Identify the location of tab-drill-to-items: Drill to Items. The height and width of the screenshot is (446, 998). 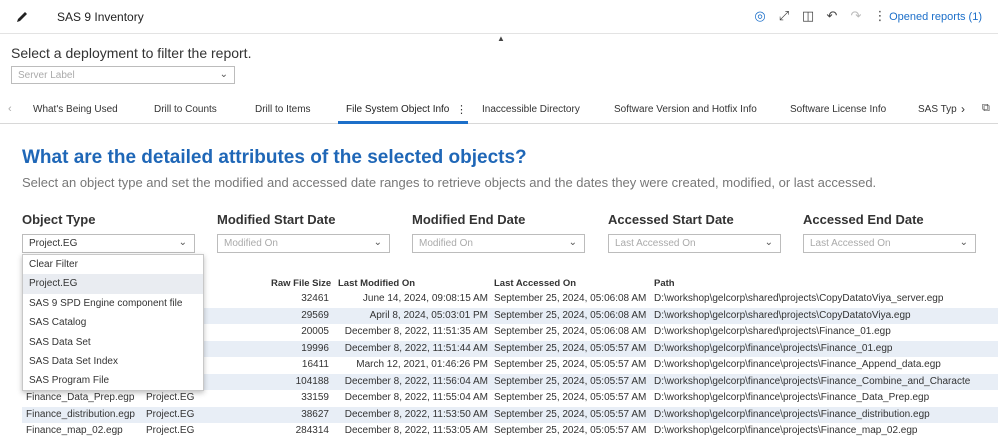
(283, 109).